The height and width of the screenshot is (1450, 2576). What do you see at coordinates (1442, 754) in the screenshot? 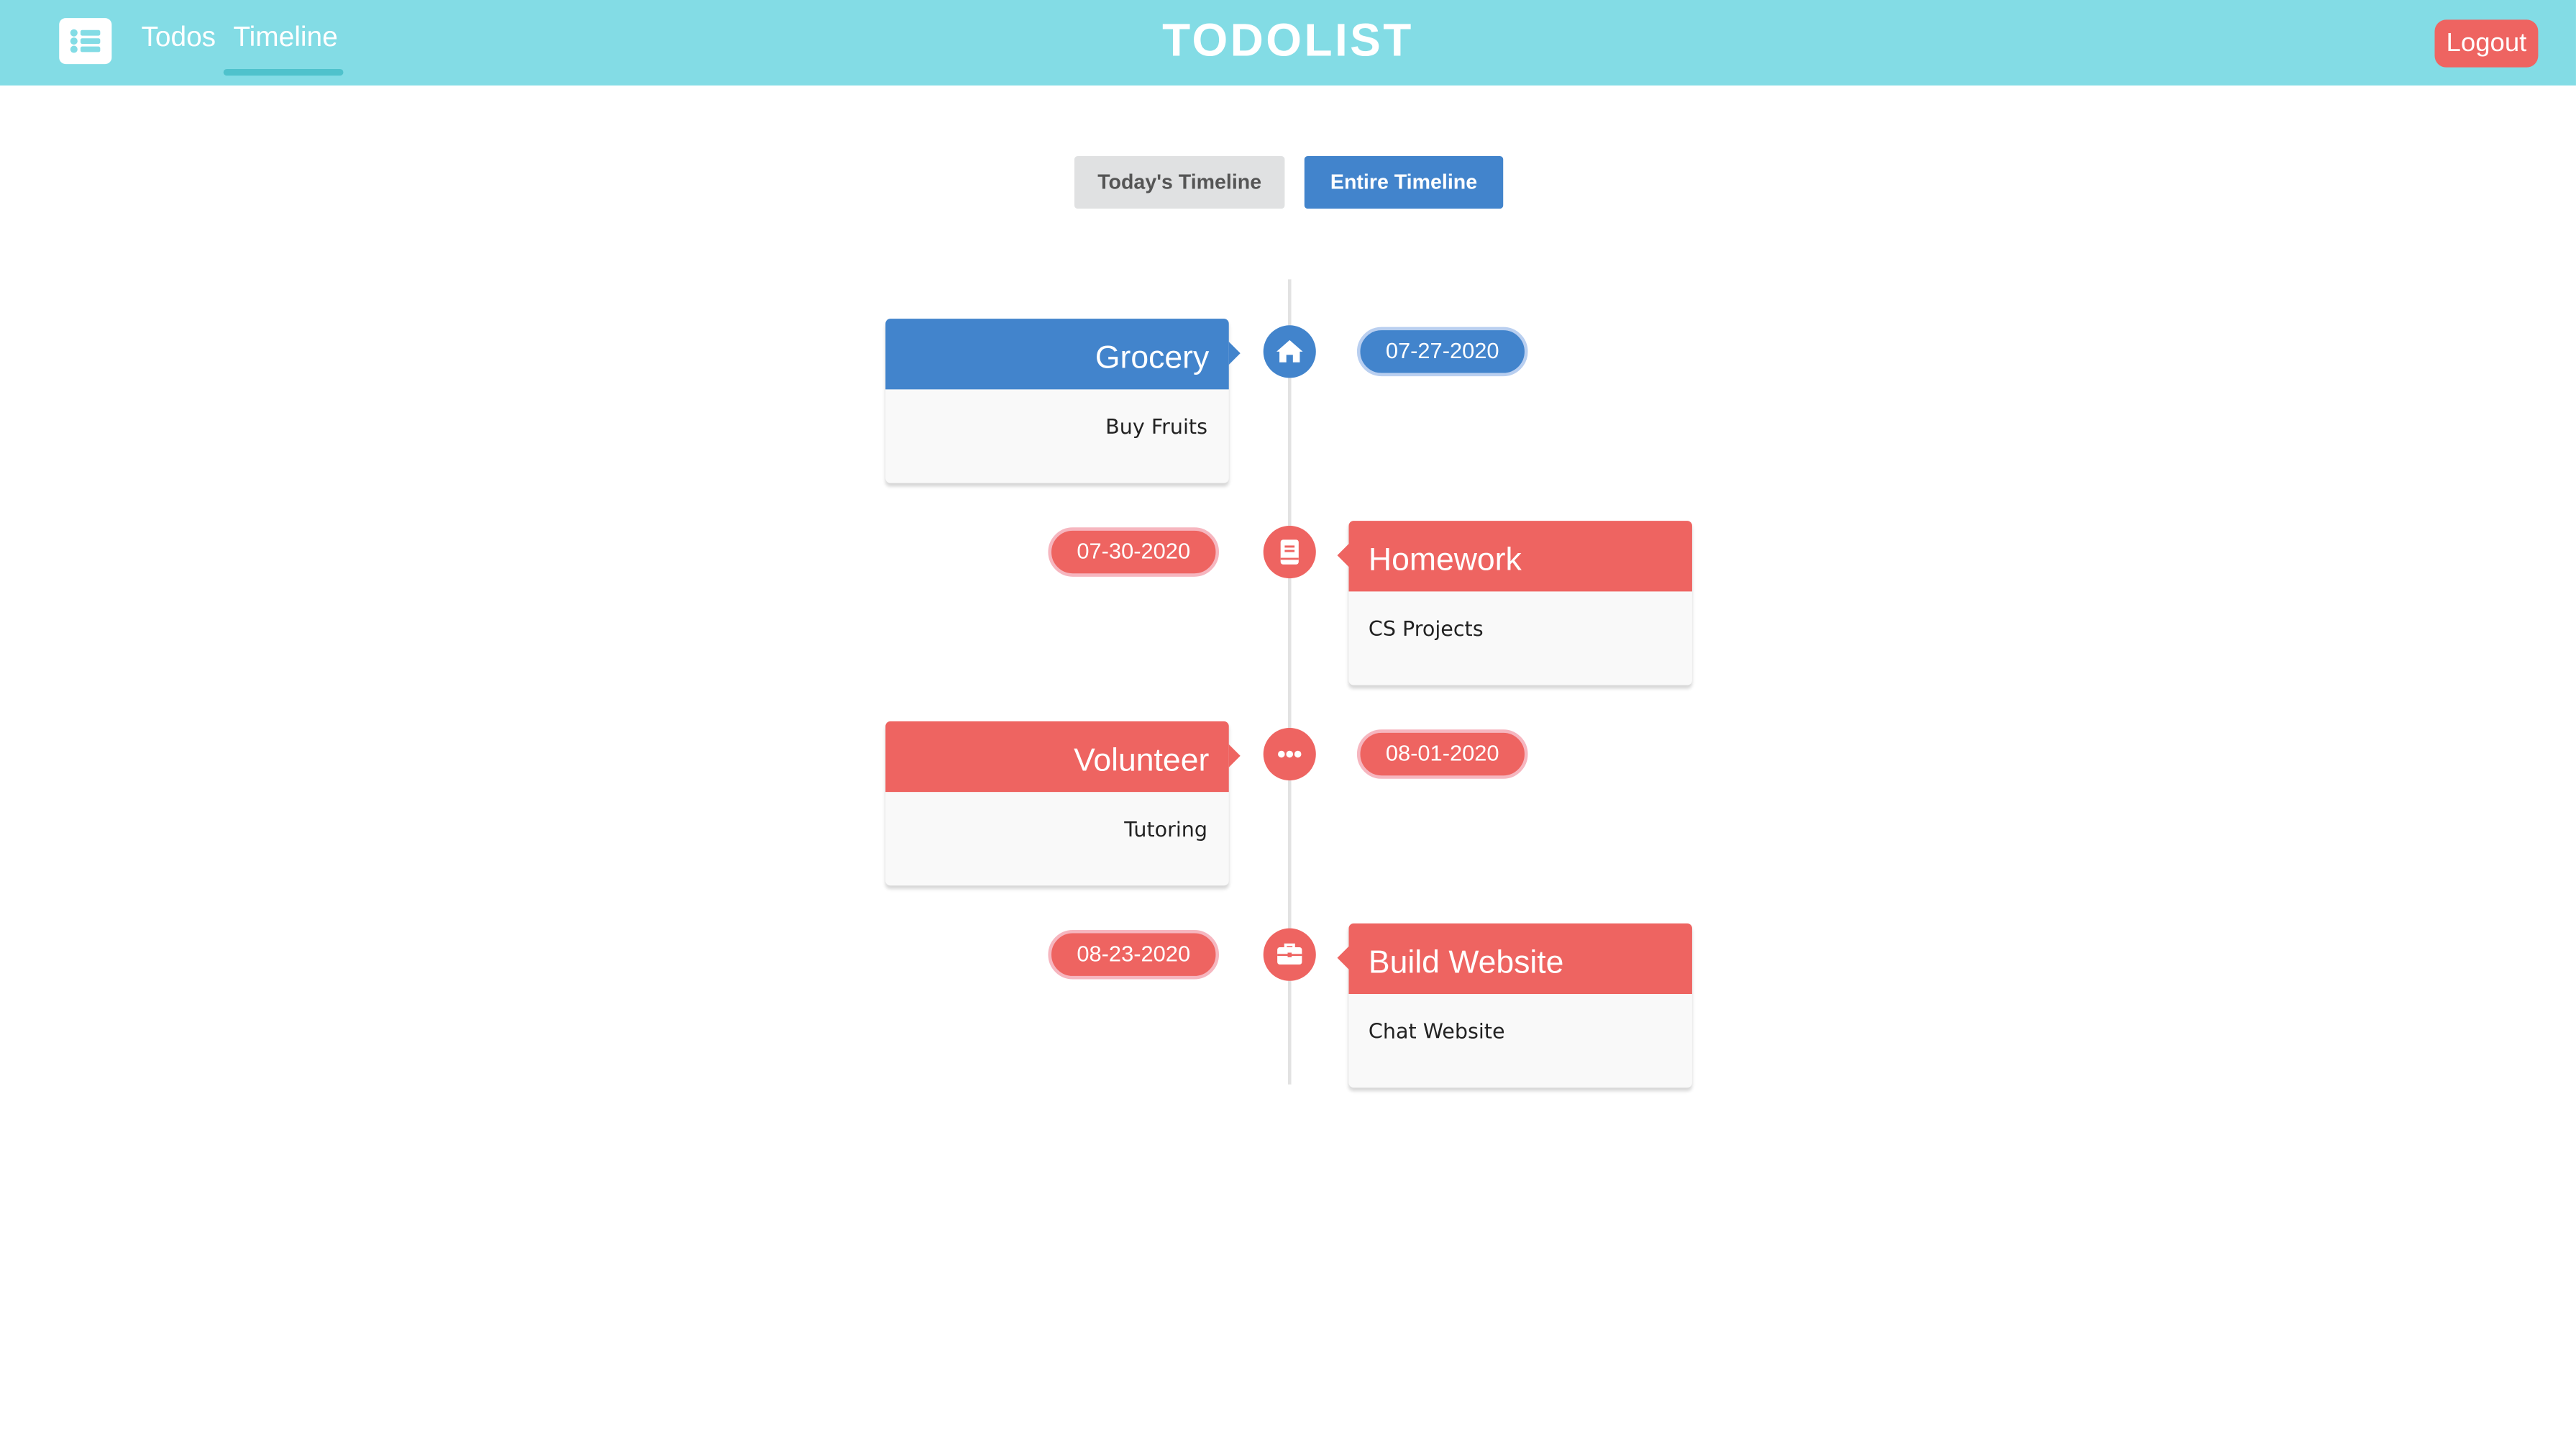
I see `date-badge: 08-01-2020` at bounding box center [1442, 754].